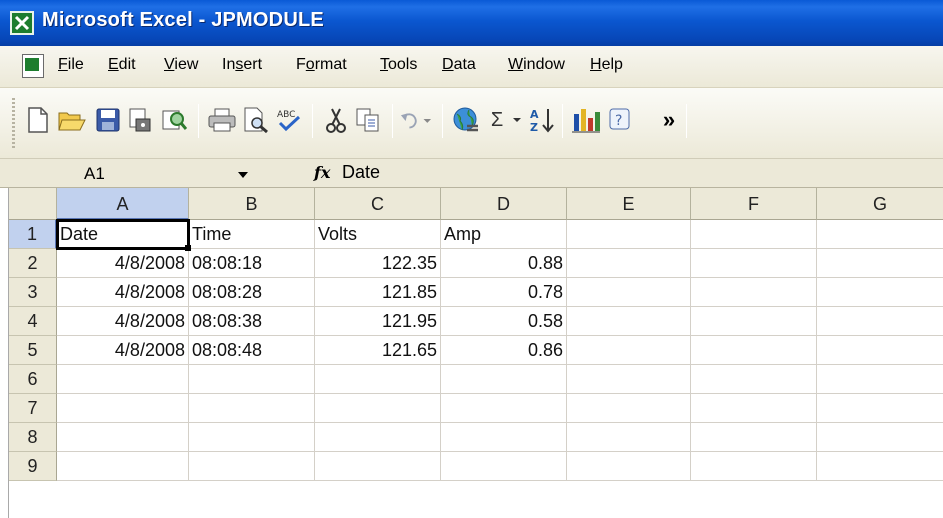 Image resolution: width=943 pixels, height=518 pixels. What do you see at coordinates (33, 379) in the screenshot?
I see `row-header-6: 6` at bounding box center [33, 379].